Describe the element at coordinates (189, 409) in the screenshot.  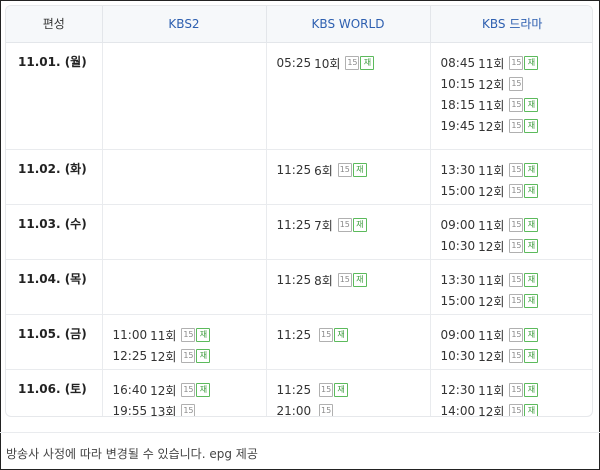
I see `airing-slot: 19:55 13회 15` at that location.